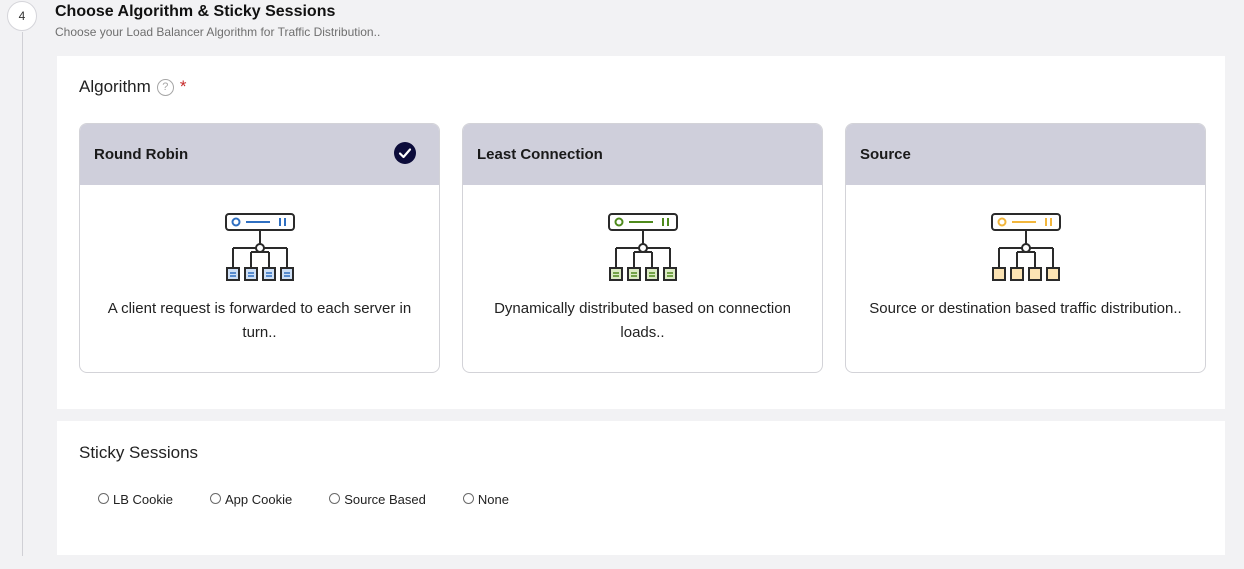 This screenshot has height=569, width=1244. Describe the element at coordinates (22, 294) in the screenshot. I see `step-connector-line` at that location.